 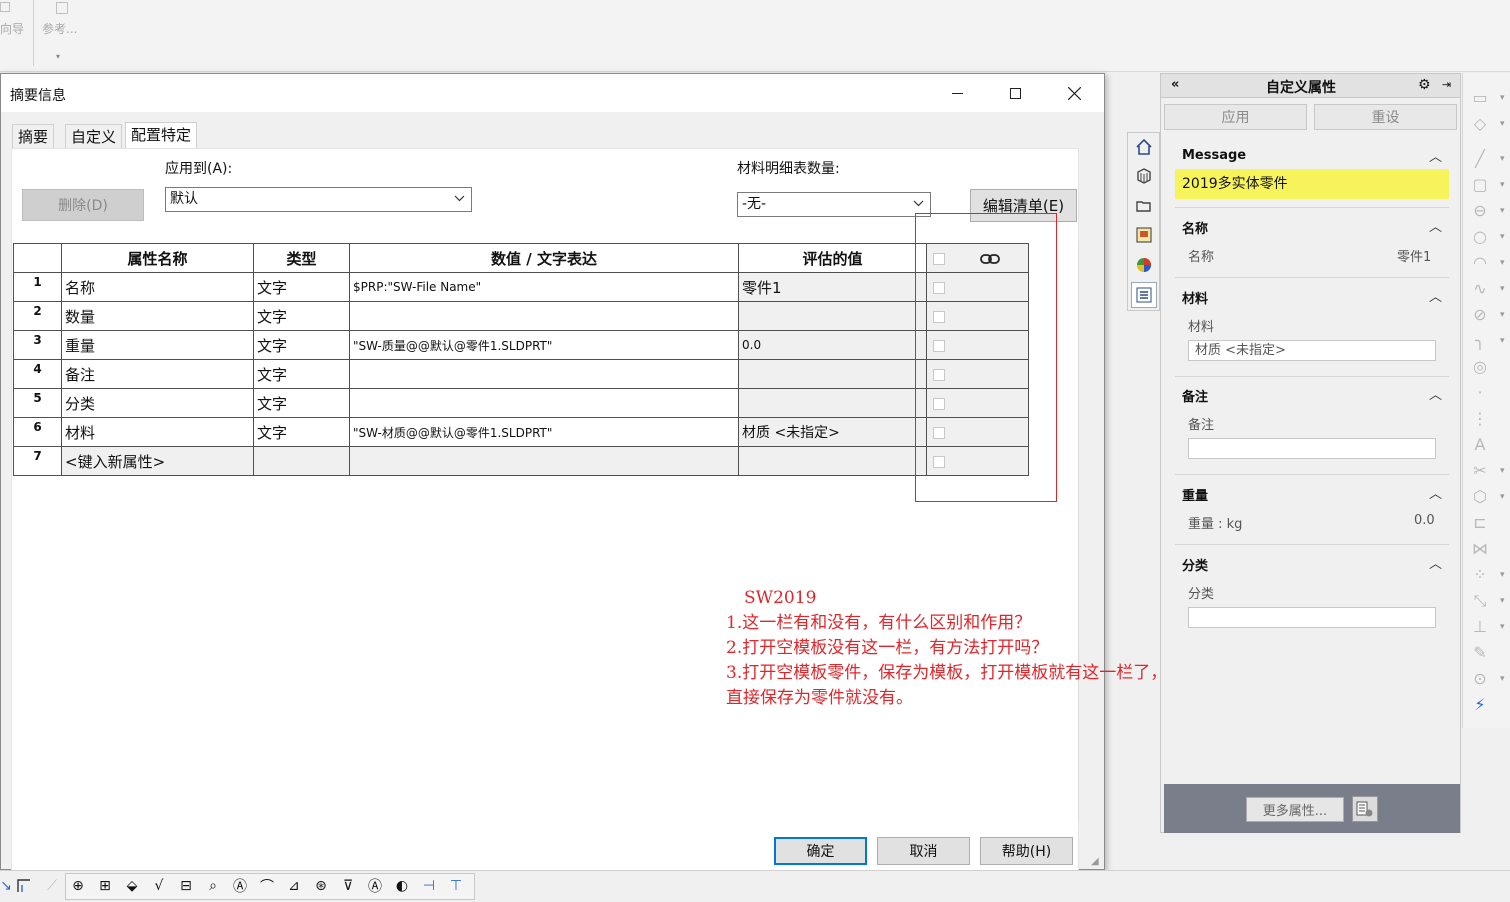 I want to click on table-row: 7 <键入新属性>, so click(x=521, y=461).